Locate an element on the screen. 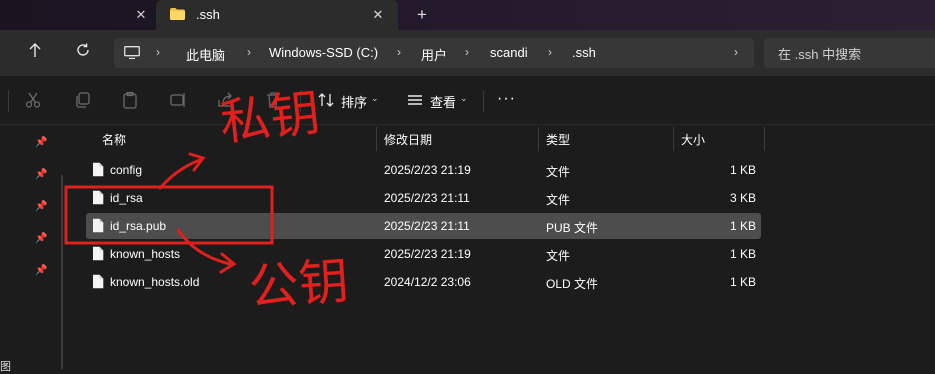  up-arrow-icon is located at coordinates (35, 53).